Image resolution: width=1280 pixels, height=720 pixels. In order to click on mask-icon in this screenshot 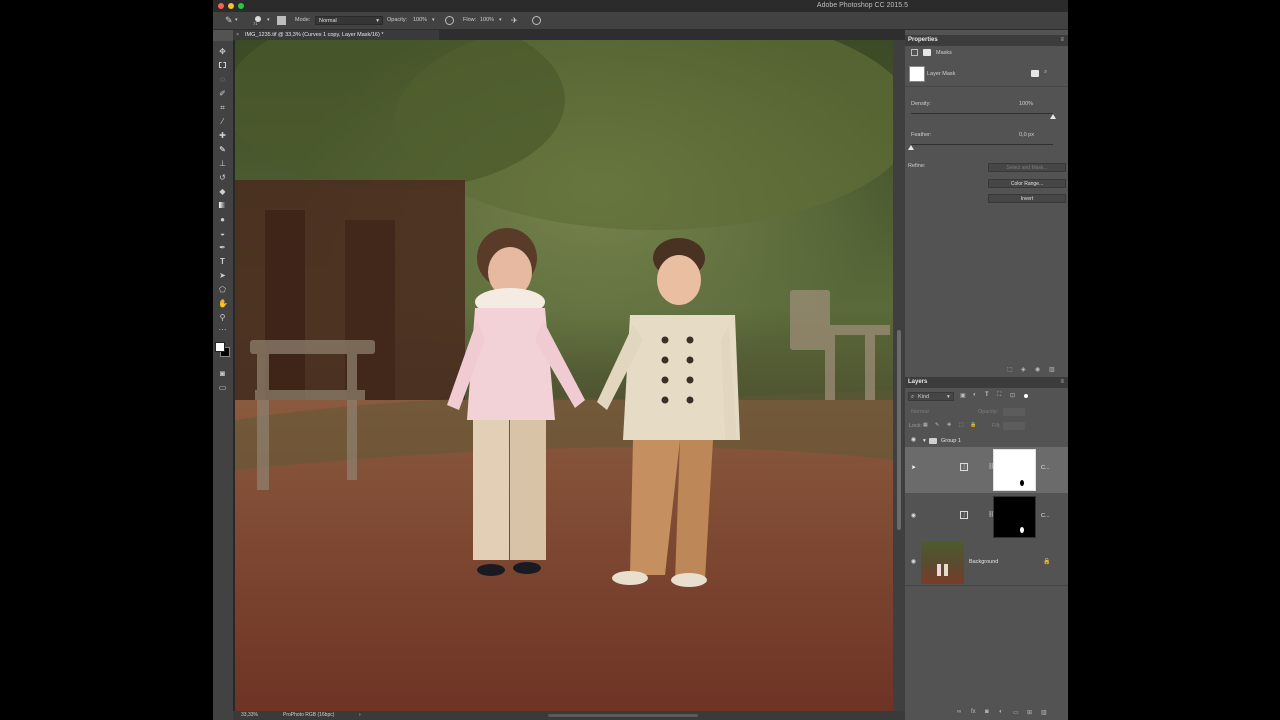, I will do `click(927, 52)`.